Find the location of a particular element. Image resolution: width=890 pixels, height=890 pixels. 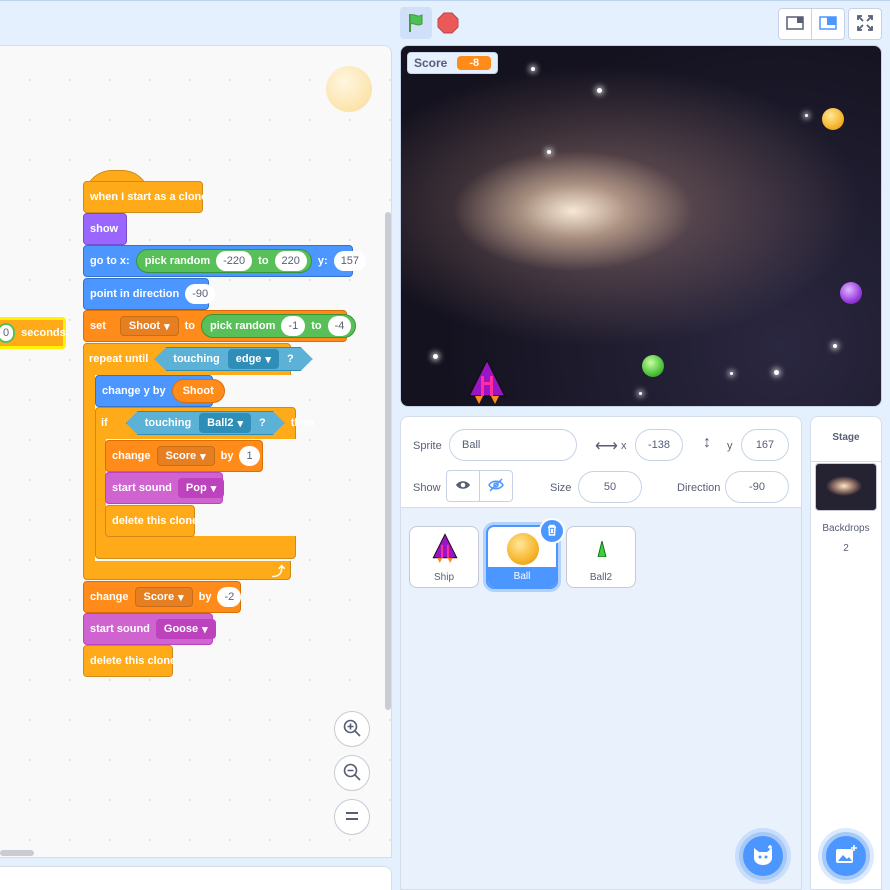

loop-arrow-icon: ⤴ is located at coordinates (279, 571).